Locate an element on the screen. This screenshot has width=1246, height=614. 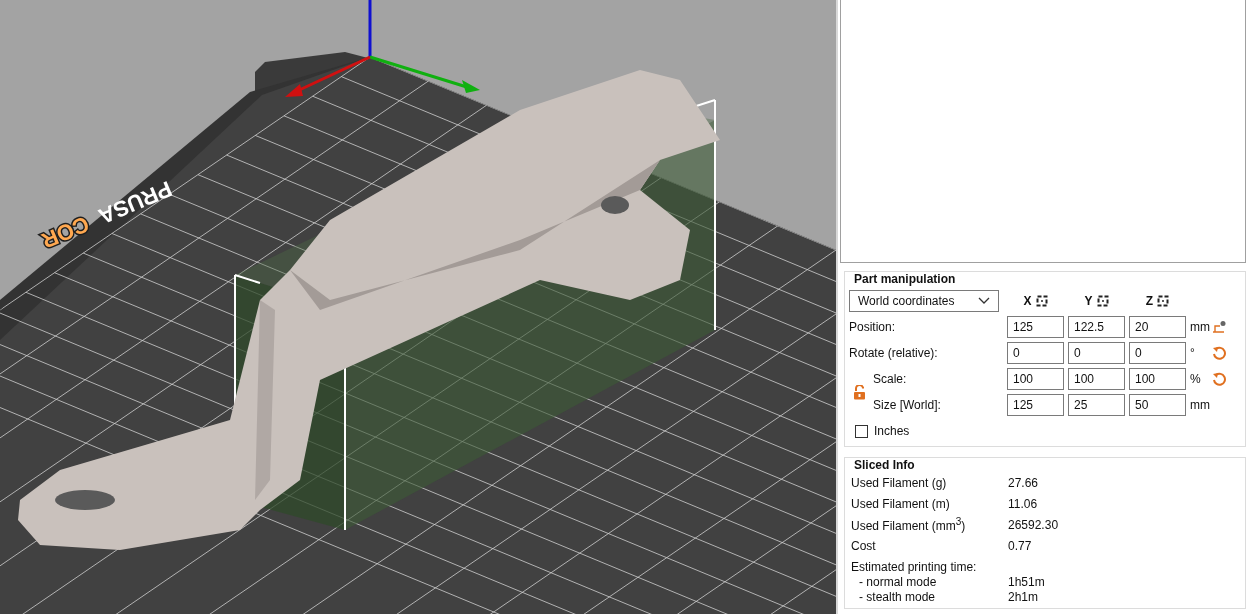
row-label: Scale: is located at coordinates (890, 379).